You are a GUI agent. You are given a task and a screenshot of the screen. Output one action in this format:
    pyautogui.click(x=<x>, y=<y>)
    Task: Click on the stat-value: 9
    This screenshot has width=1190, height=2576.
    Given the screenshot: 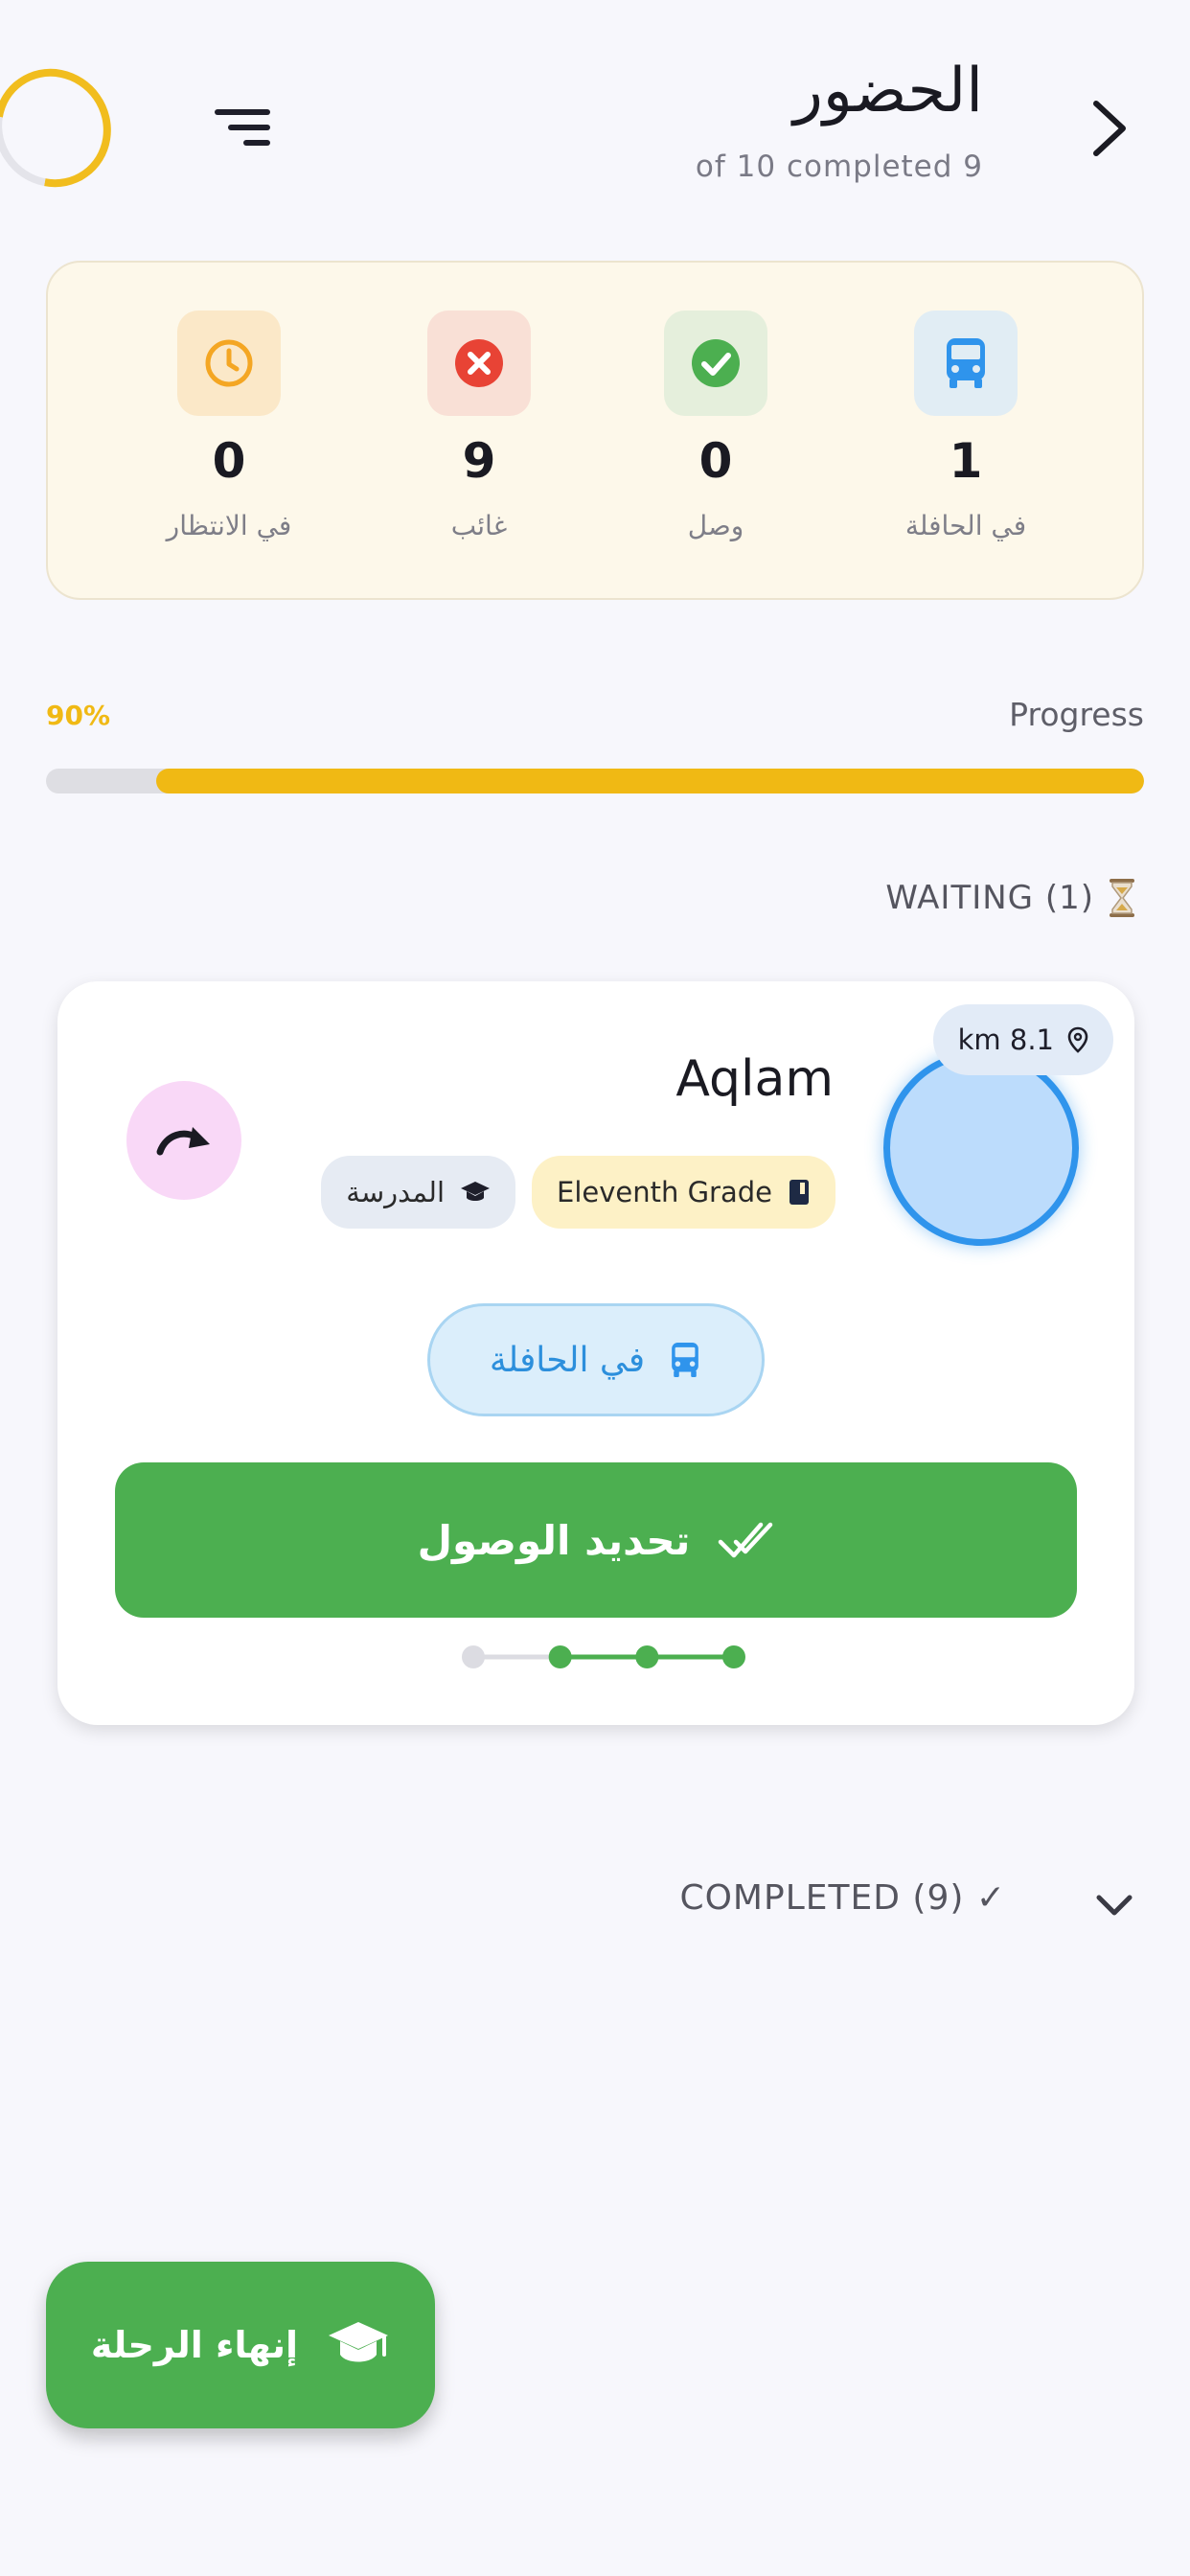 What is the action you would take?
    pyautogui.click(x=479, y=461)
    